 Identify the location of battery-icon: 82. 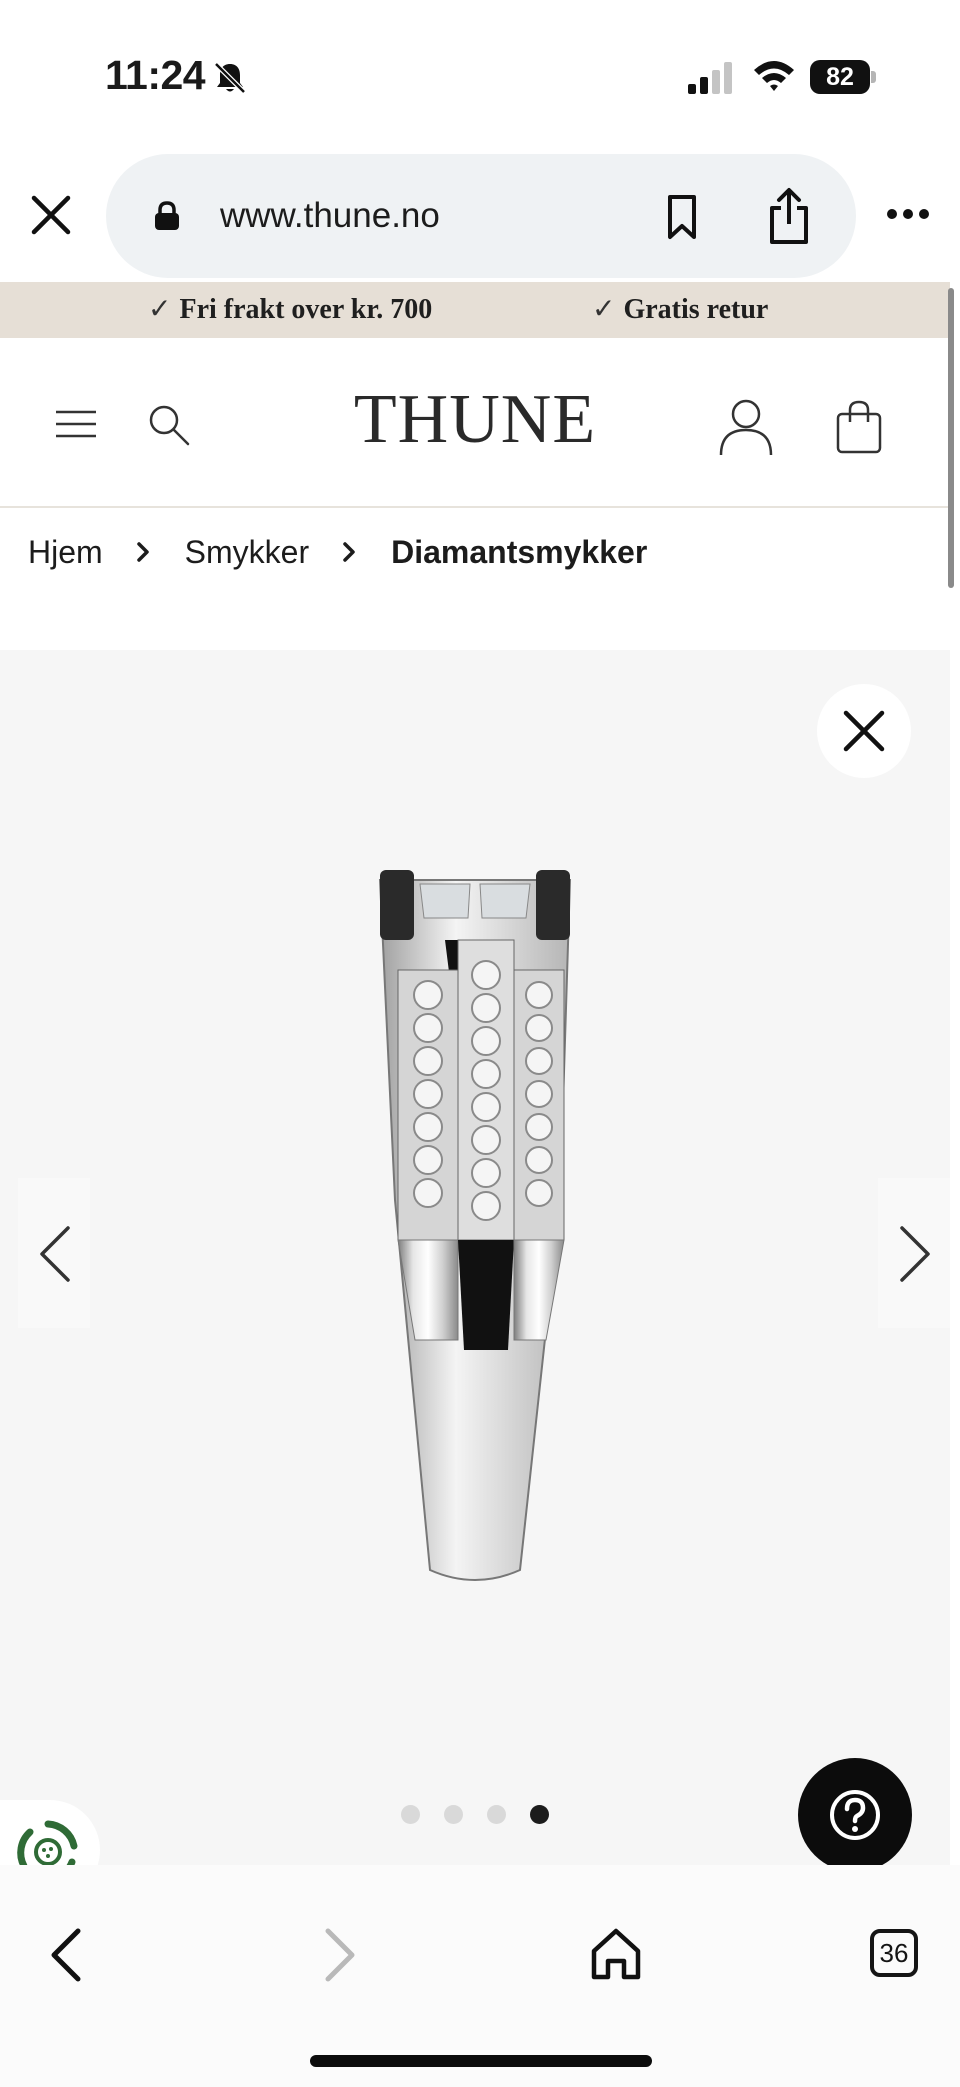
(843, 77).